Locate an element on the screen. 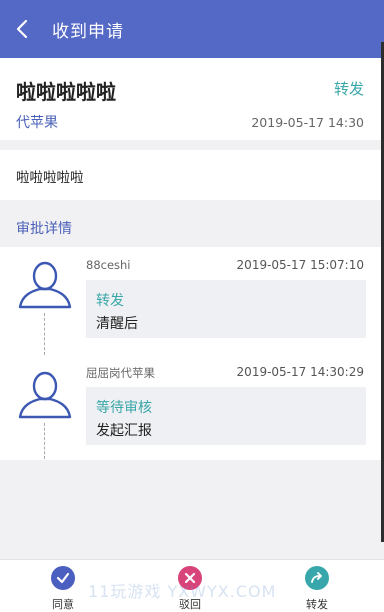 Image resolution: width=384 pixels, height=612 pixels. back-button is located at coordinates (22, 29).